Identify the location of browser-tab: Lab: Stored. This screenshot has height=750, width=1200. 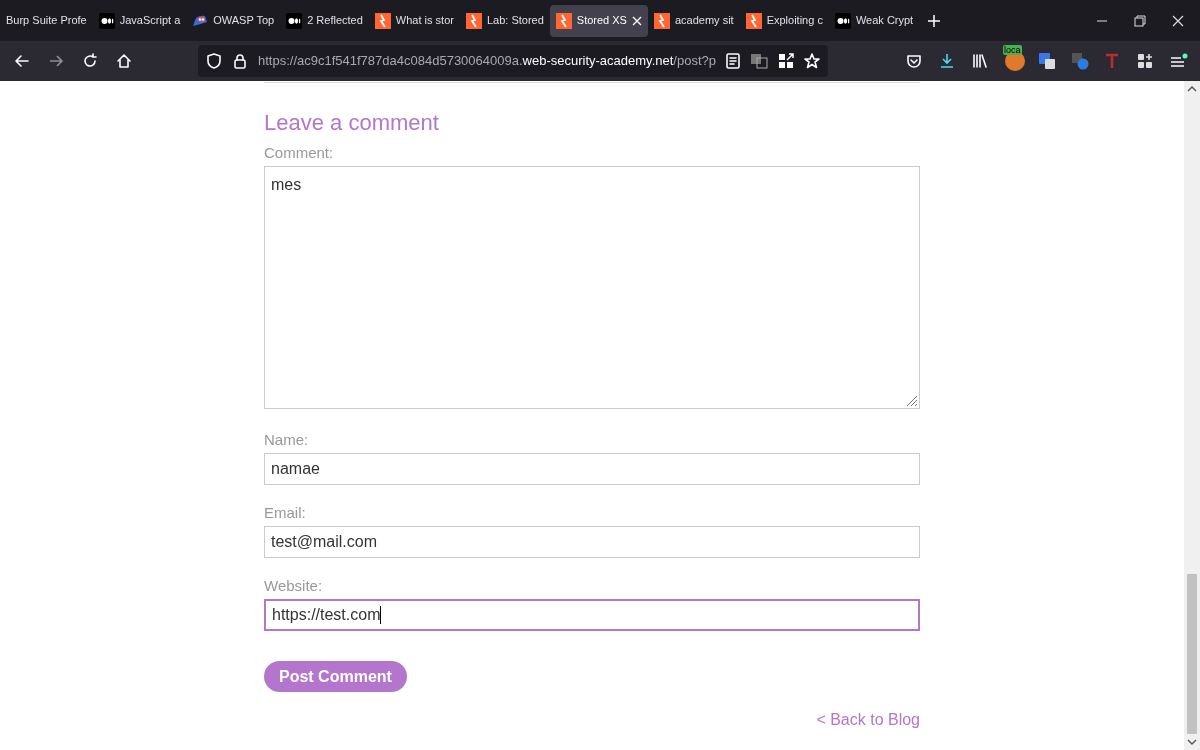
(504, 20).